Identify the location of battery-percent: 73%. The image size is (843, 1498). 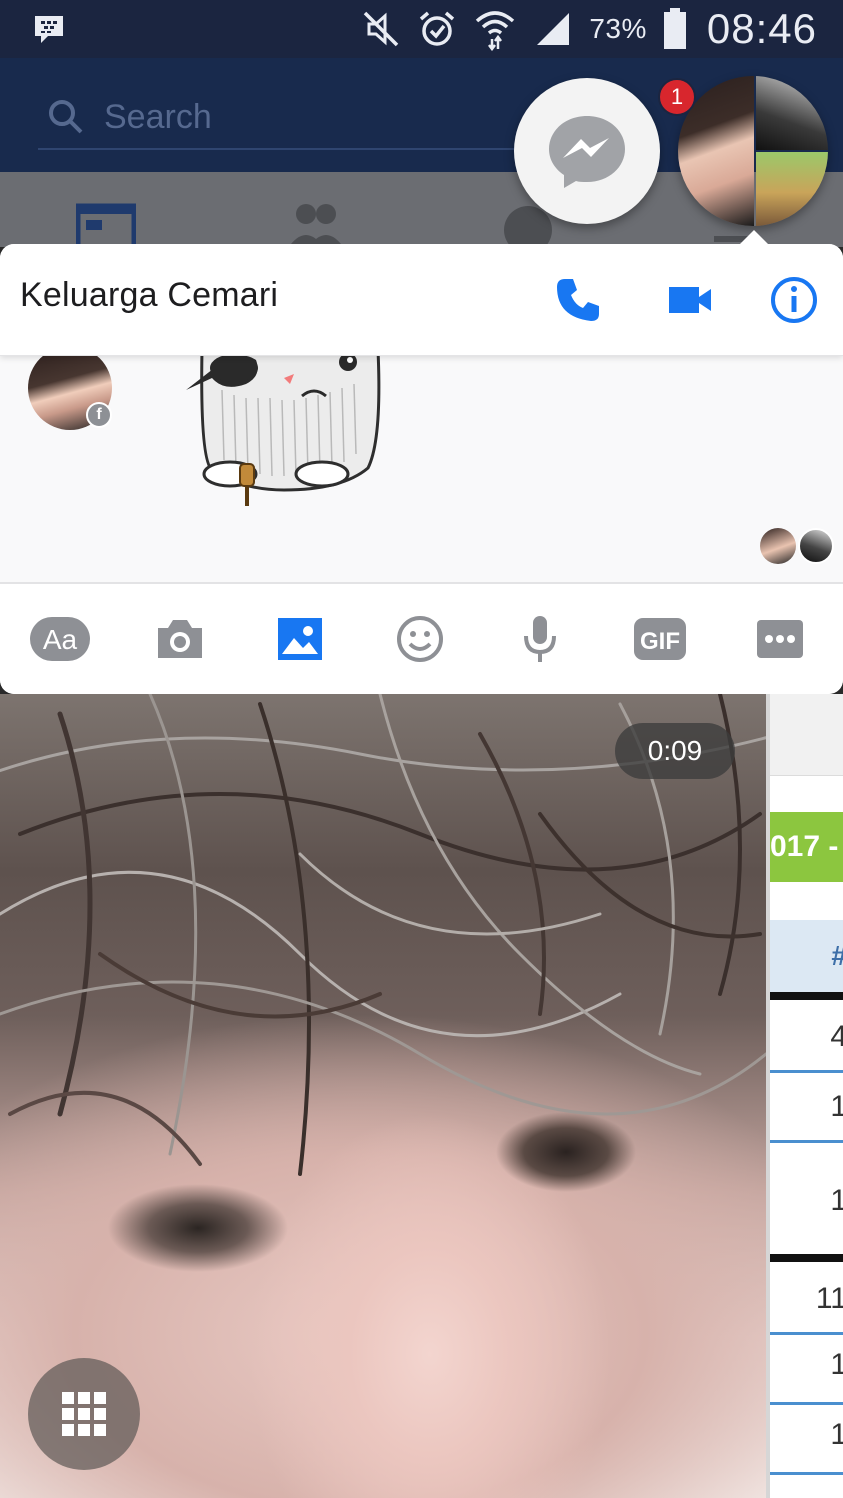
(618, 28).